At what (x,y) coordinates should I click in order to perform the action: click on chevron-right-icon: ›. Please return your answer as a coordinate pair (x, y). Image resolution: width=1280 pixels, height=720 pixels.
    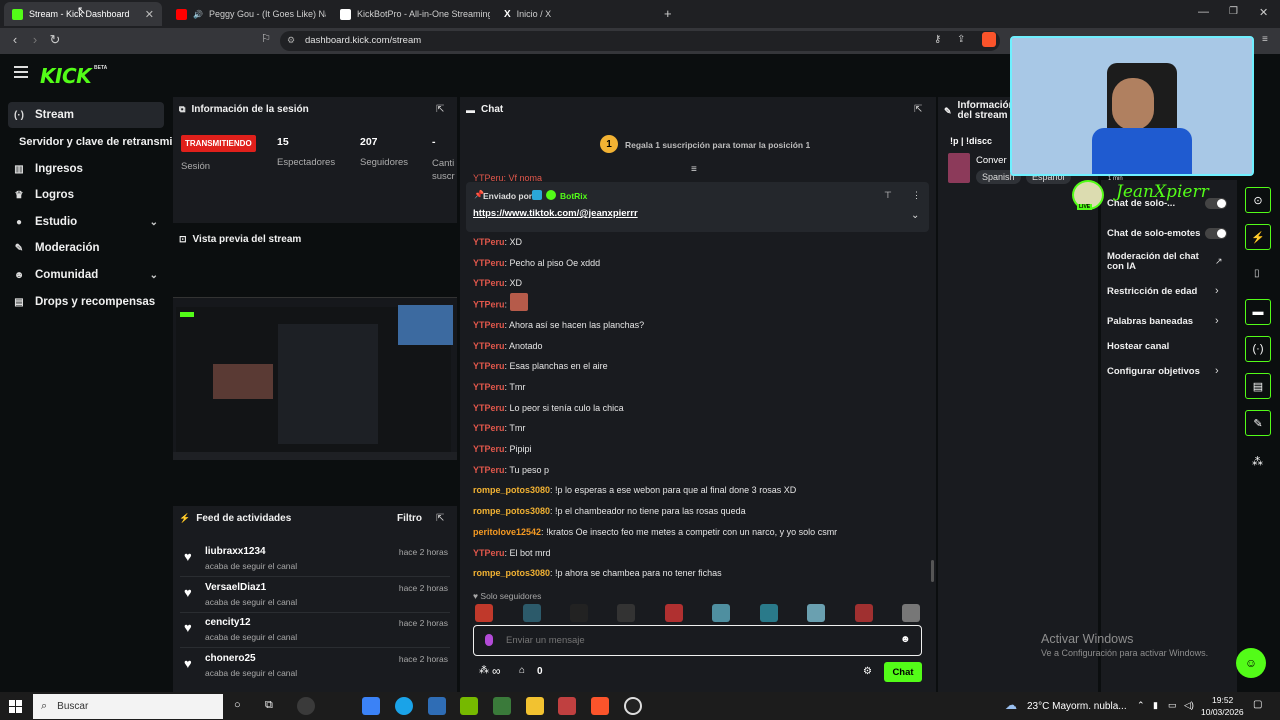
    Looking at the image, I should click on (1217, 291).